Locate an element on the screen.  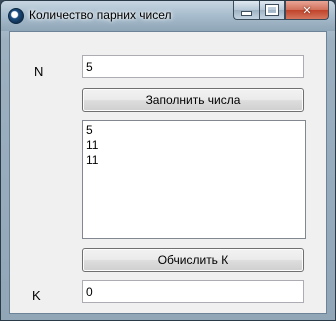
title-bar: Количество парних чисел ✕ is located at coordinates (168, 16).